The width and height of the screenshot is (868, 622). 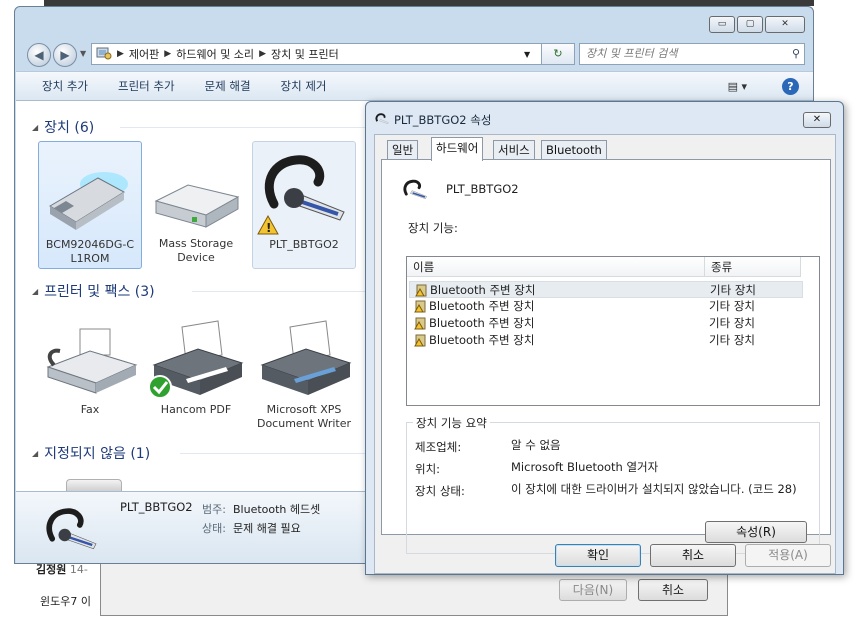 What do you see at coordinates (304, 190) in the screenshot?
I see `headset-icon: !` at bounding box center [304, 190].